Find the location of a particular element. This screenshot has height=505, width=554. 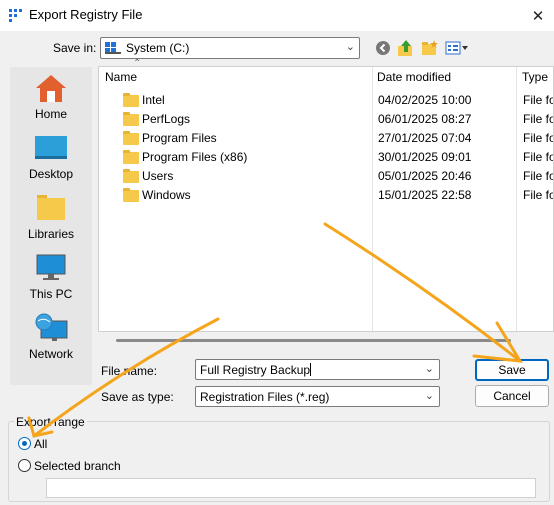

back-arrow-icon is located at coordinates (383, 48).